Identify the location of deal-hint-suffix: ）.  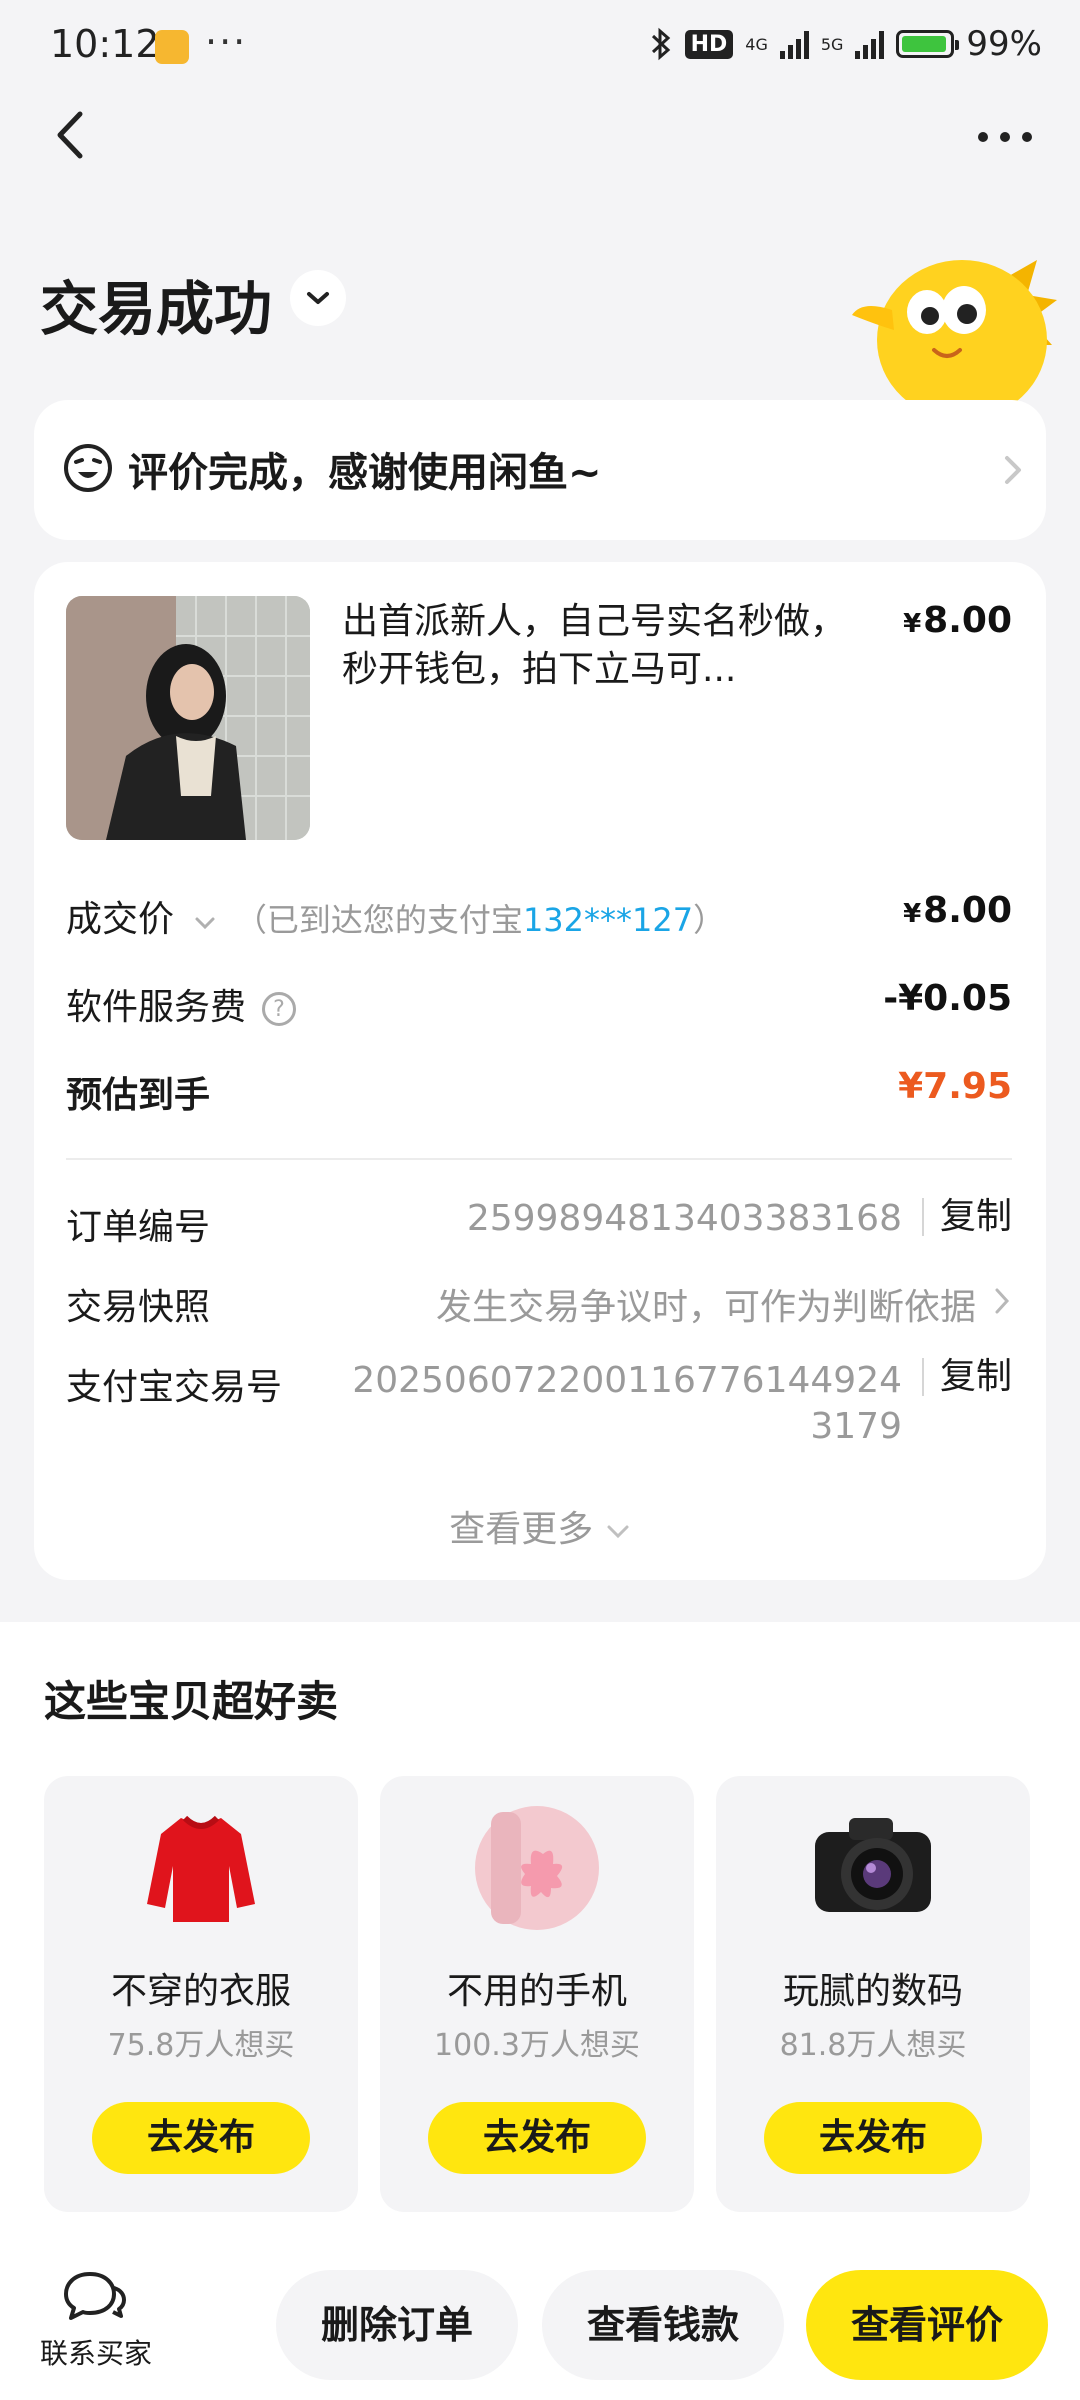
(709, 920).